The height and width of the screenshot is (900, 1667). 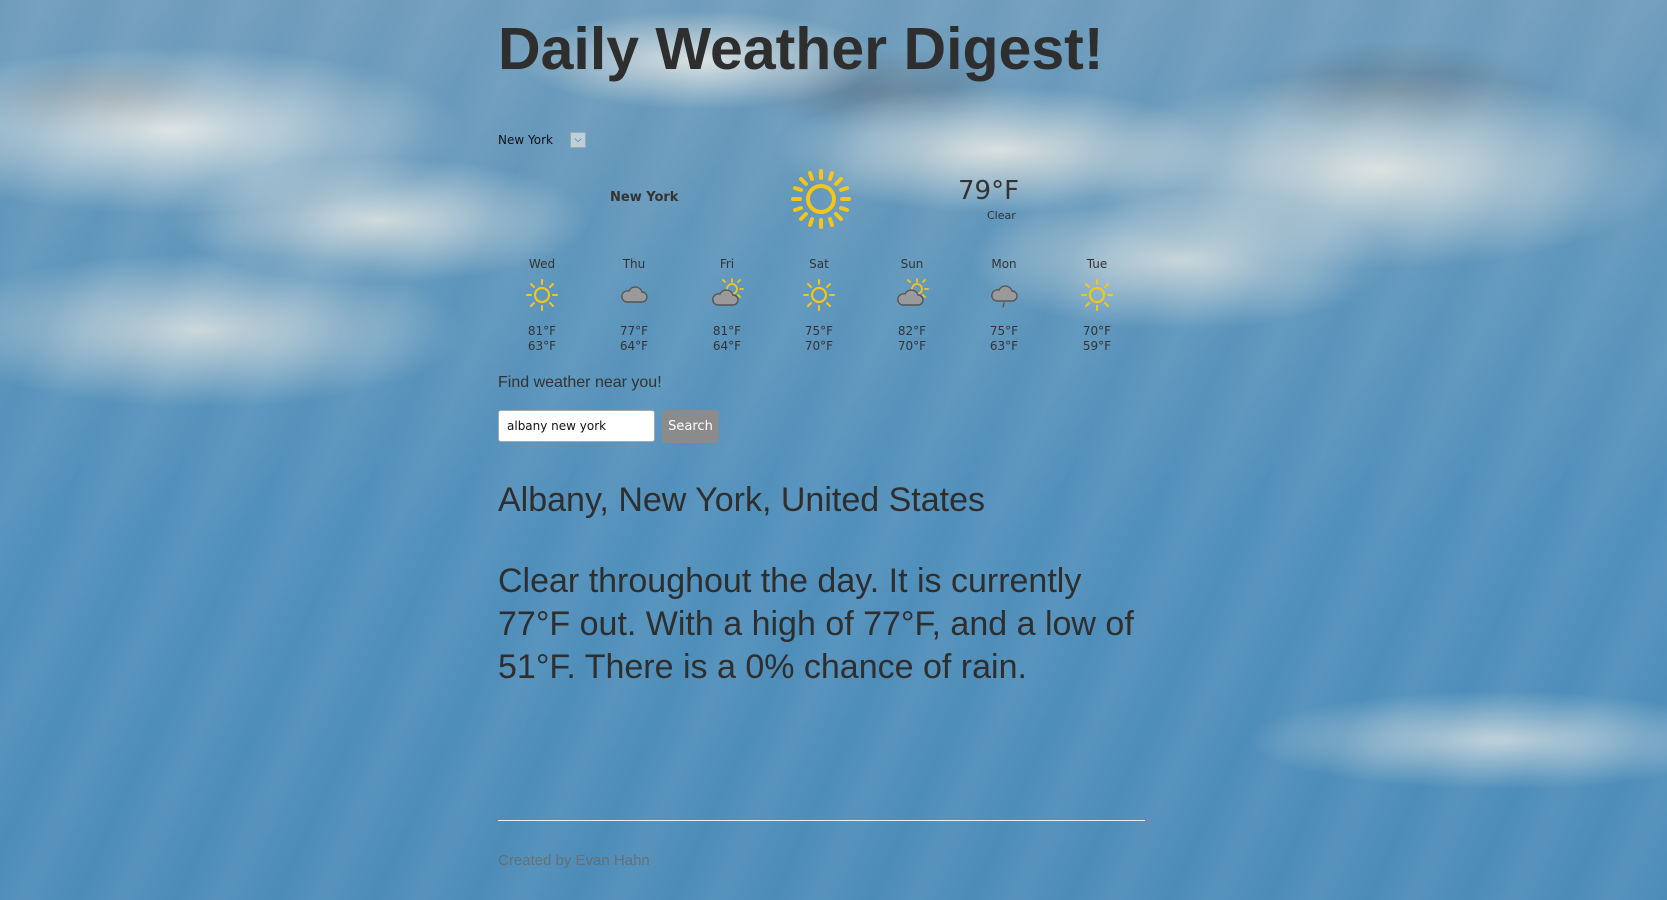 What do you see at coordinates (634, 294) in the screenshot?
I see `cloud-icon` at bounding box center [634, 294].